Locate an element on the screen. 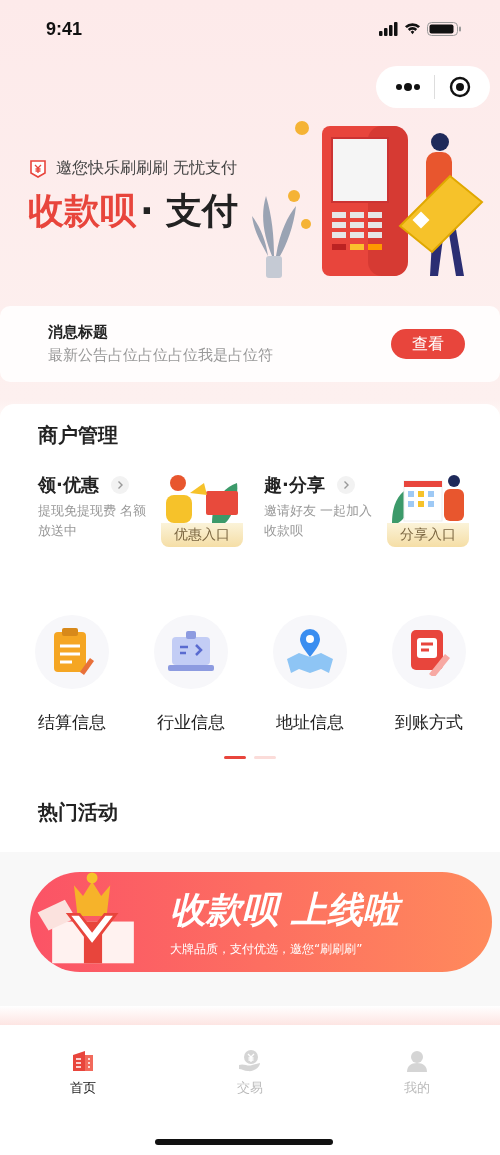  hero-title-accent: 收款呗 is located at coordinates (82, 211).